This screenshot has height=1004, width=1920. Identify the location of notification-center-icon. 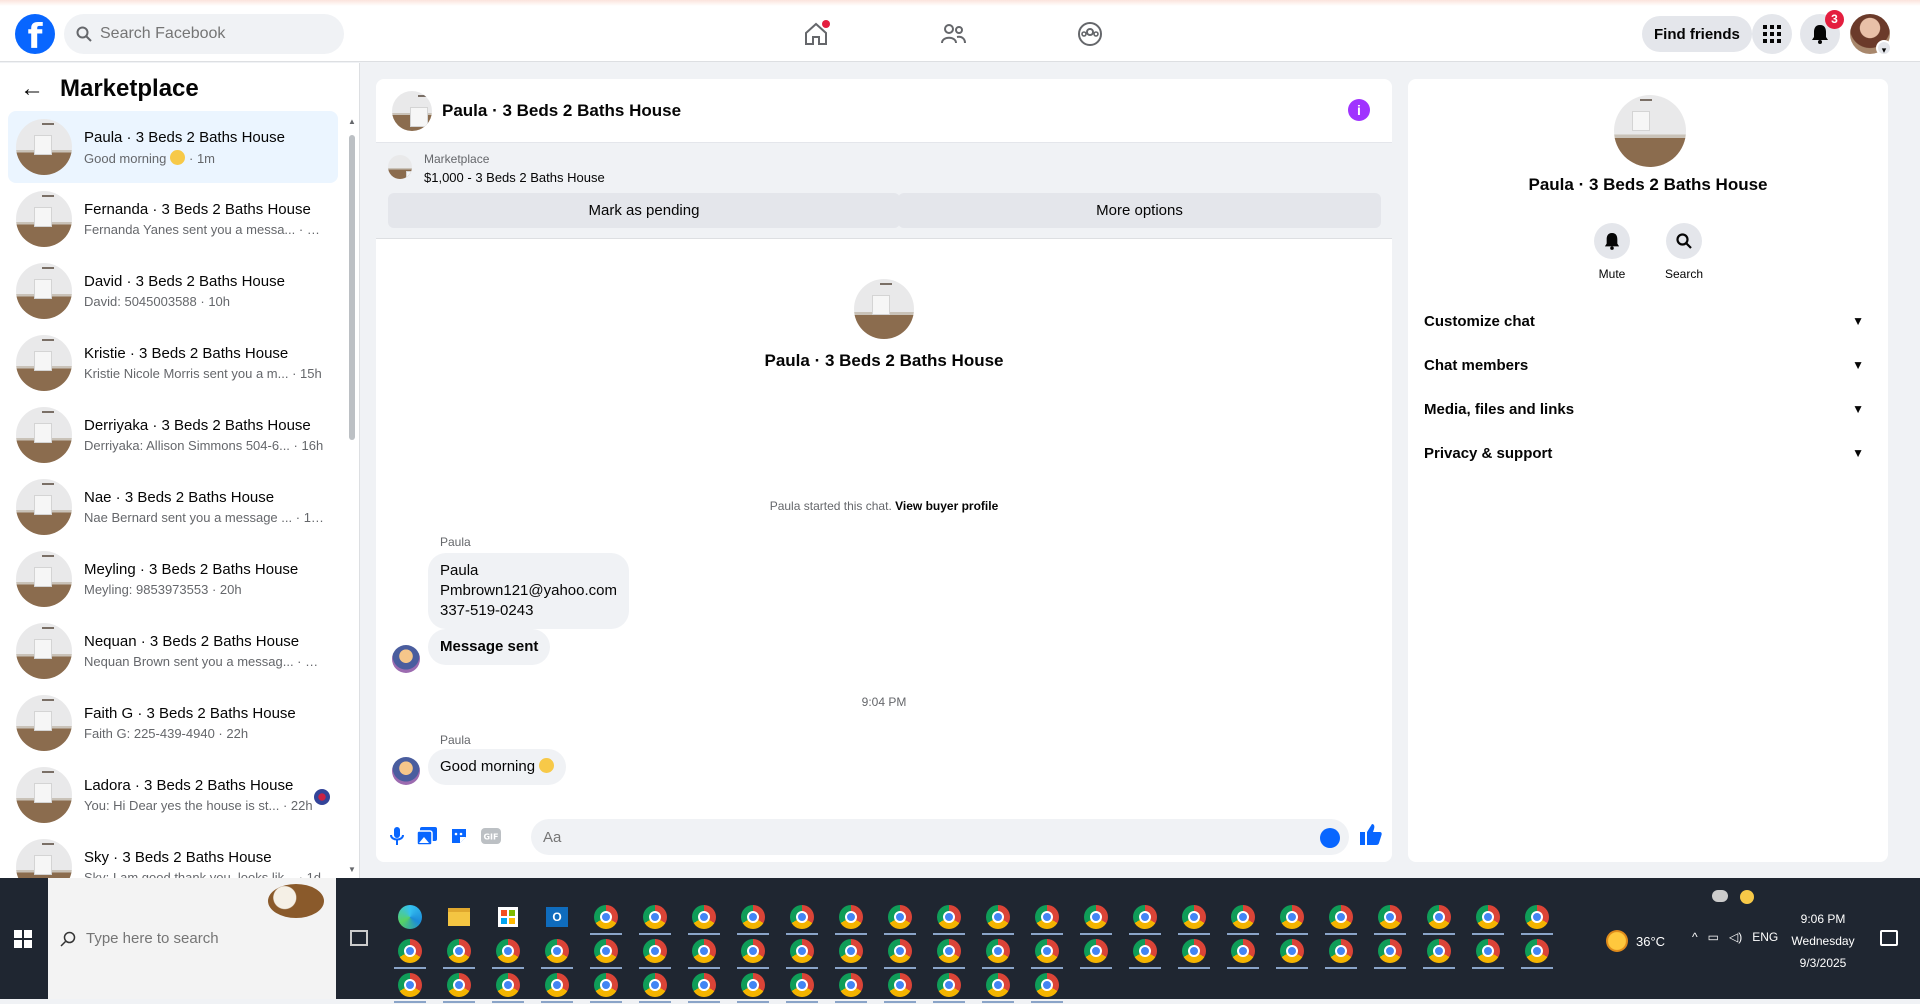
(1889, 938).